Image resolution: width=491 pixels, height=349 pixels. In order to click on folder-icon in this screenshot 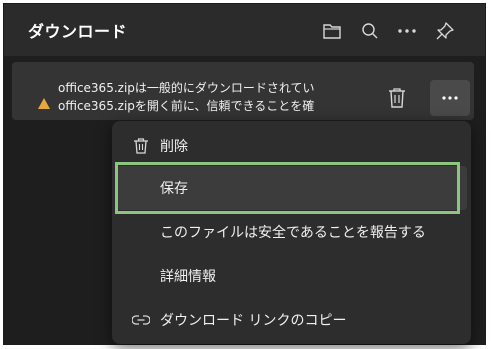, I will do `click(332, 31)`.